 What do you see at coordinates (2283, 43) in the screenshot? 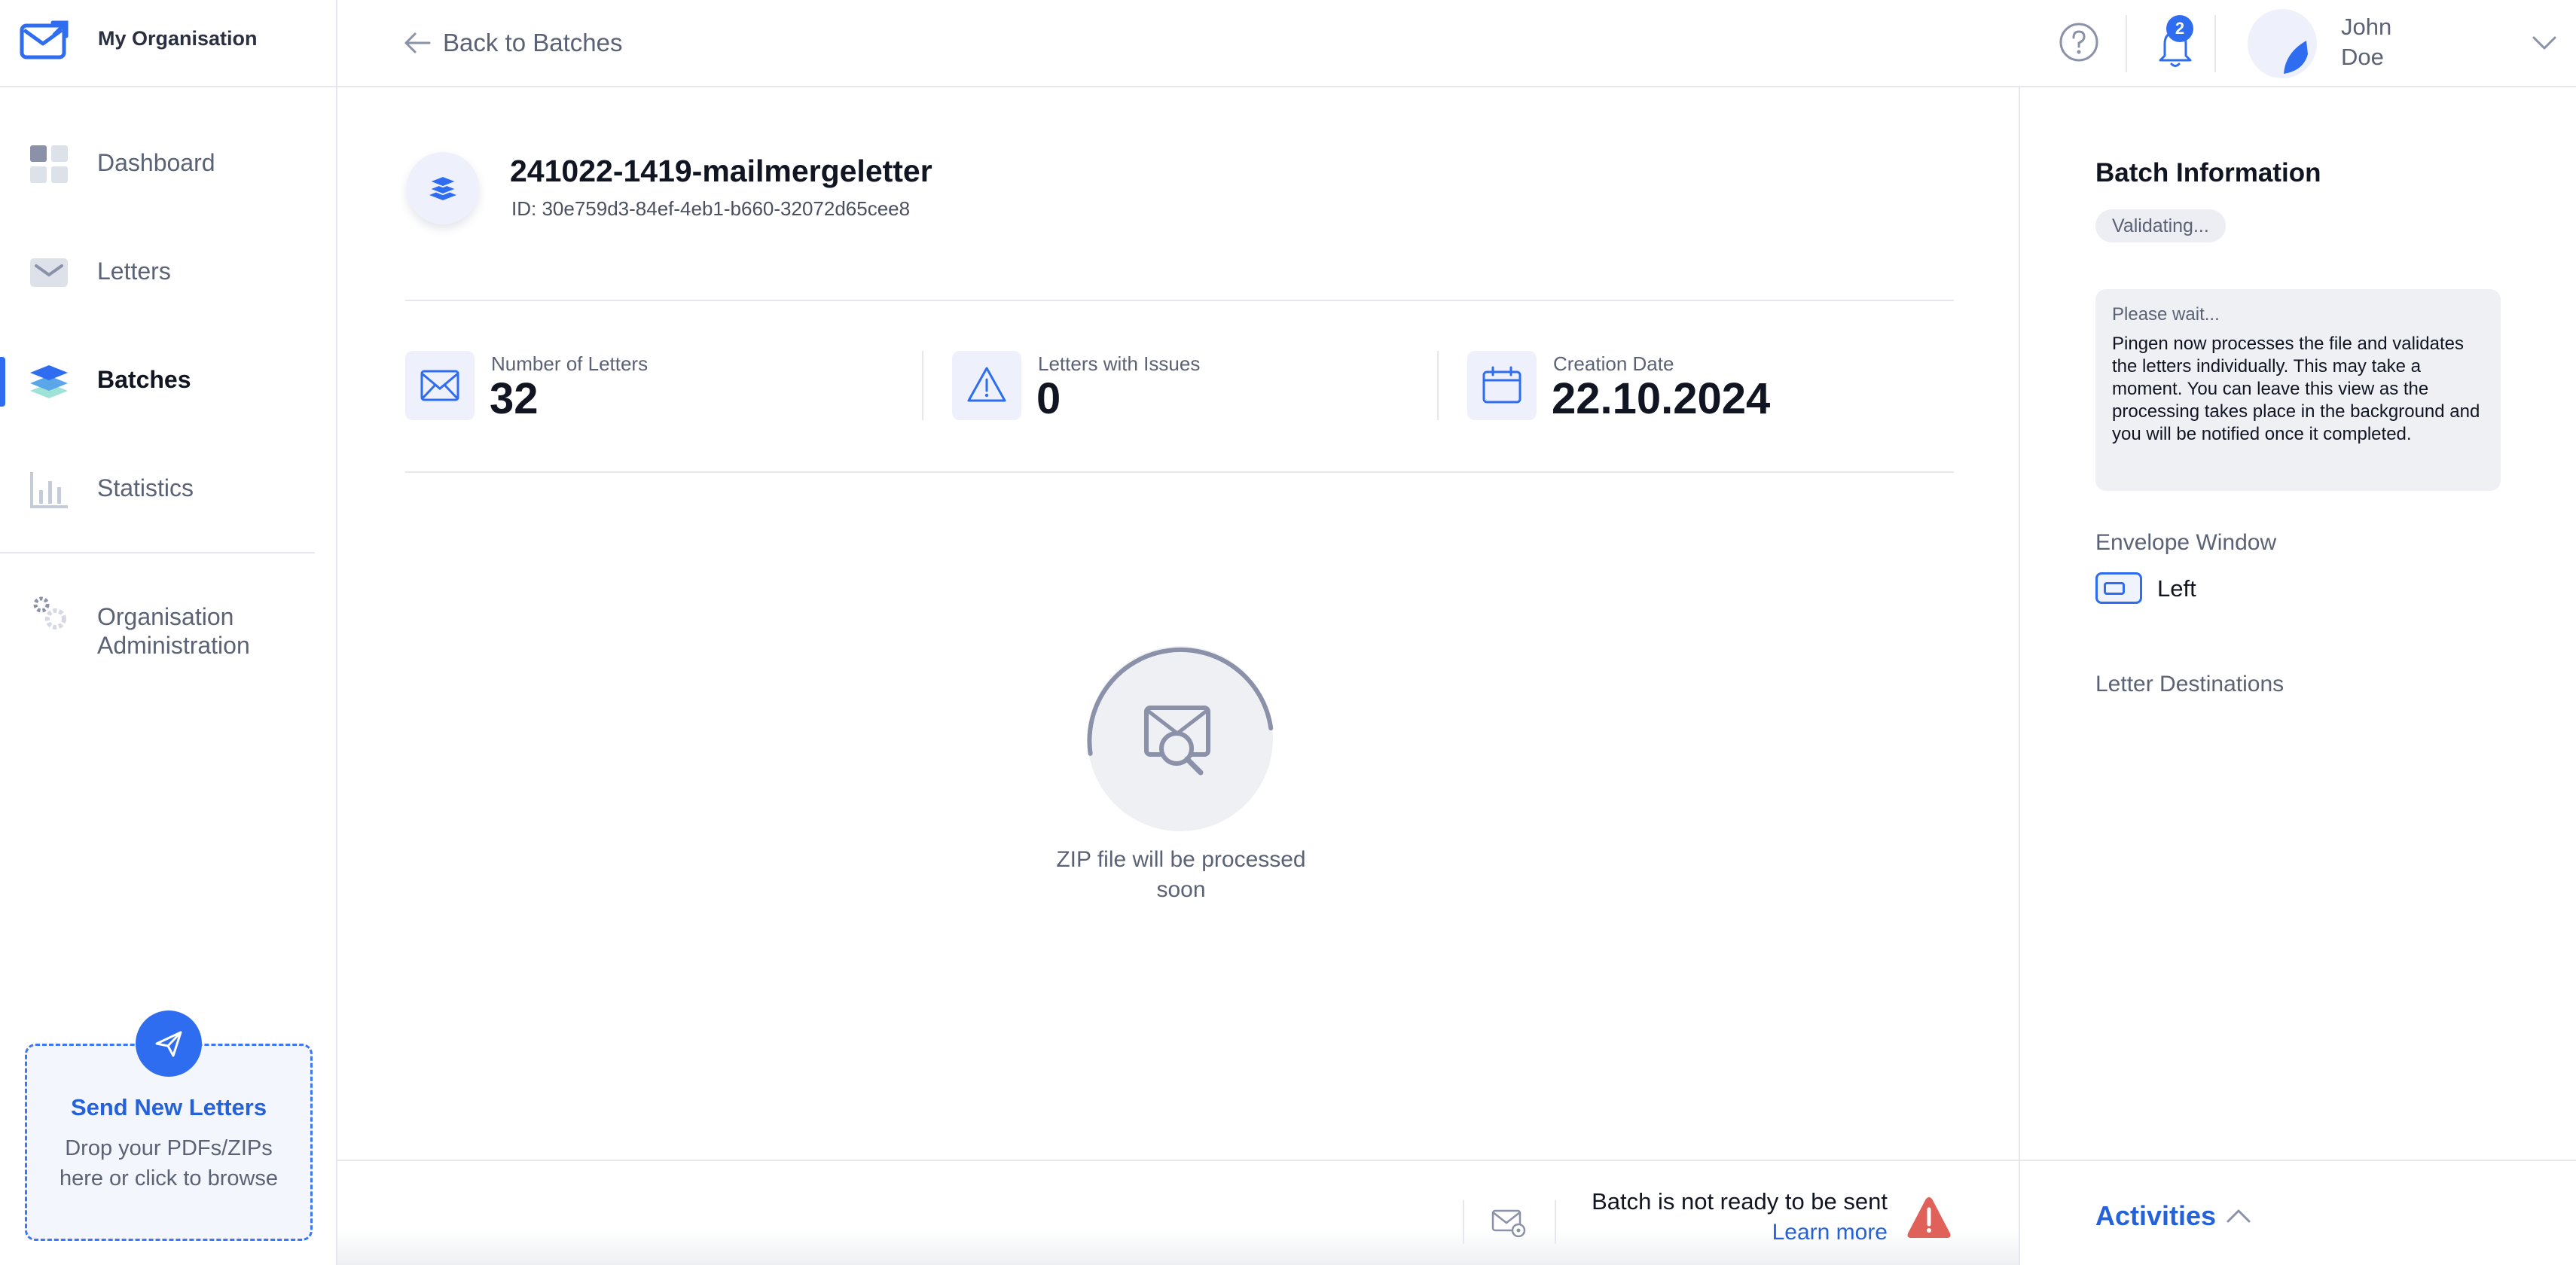
I see `avatar` at bounding box center [2283, 43].